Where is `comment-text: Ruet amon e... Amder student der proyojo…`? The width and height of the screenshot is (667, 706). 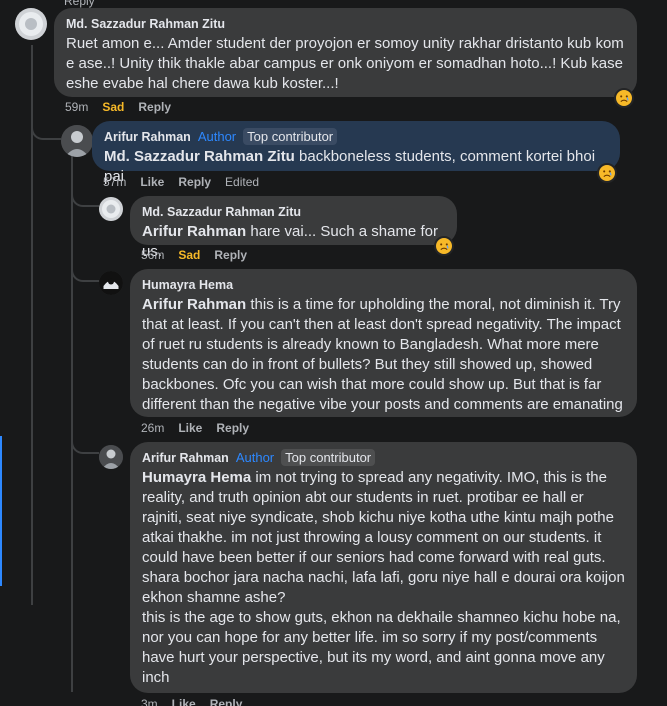
comment-text: Ruet amon e... Amder student der proyojo… is located at coordinates (345, 63).